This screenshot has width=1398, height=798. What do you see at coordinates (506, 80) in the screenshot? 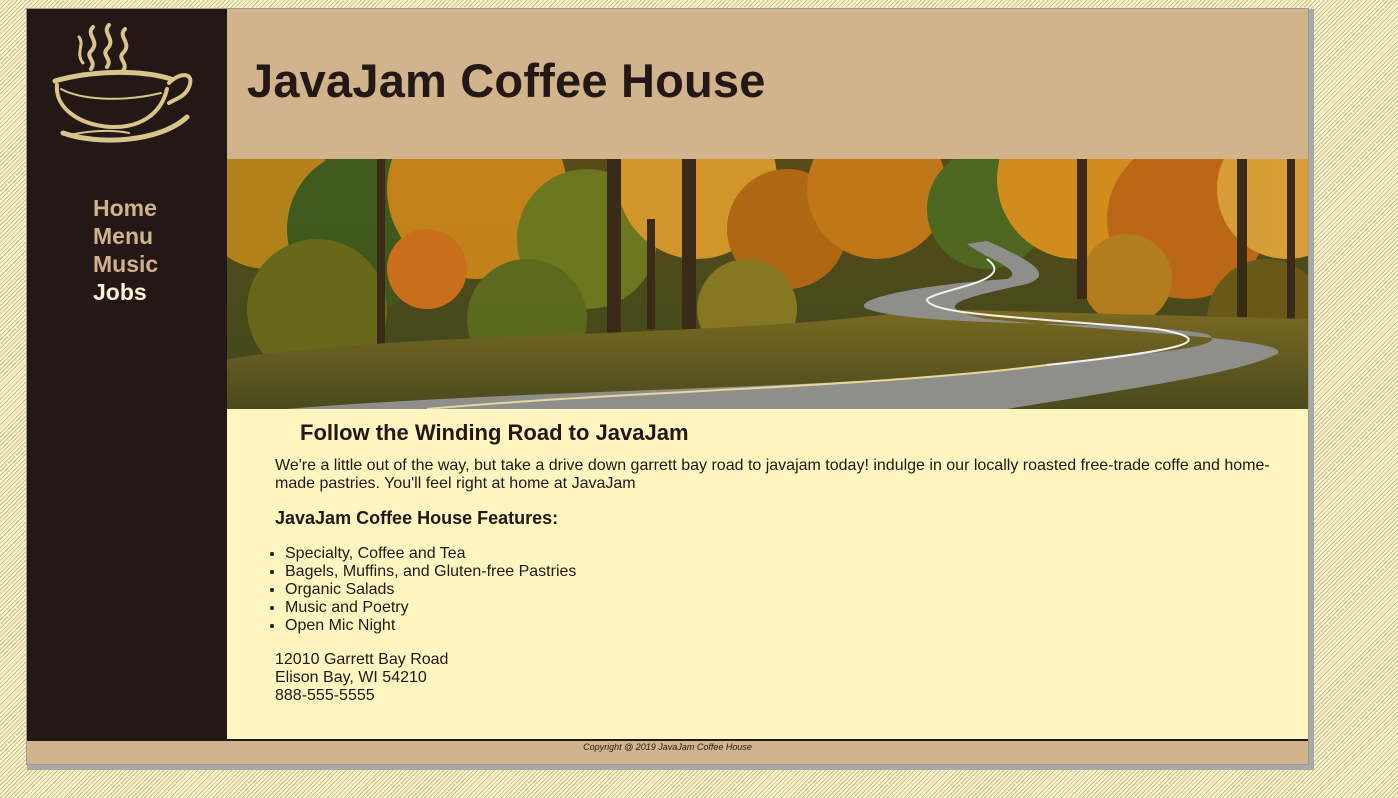
I see `site-title: JavaJam Coffee House` at bounding box center [506, 80].